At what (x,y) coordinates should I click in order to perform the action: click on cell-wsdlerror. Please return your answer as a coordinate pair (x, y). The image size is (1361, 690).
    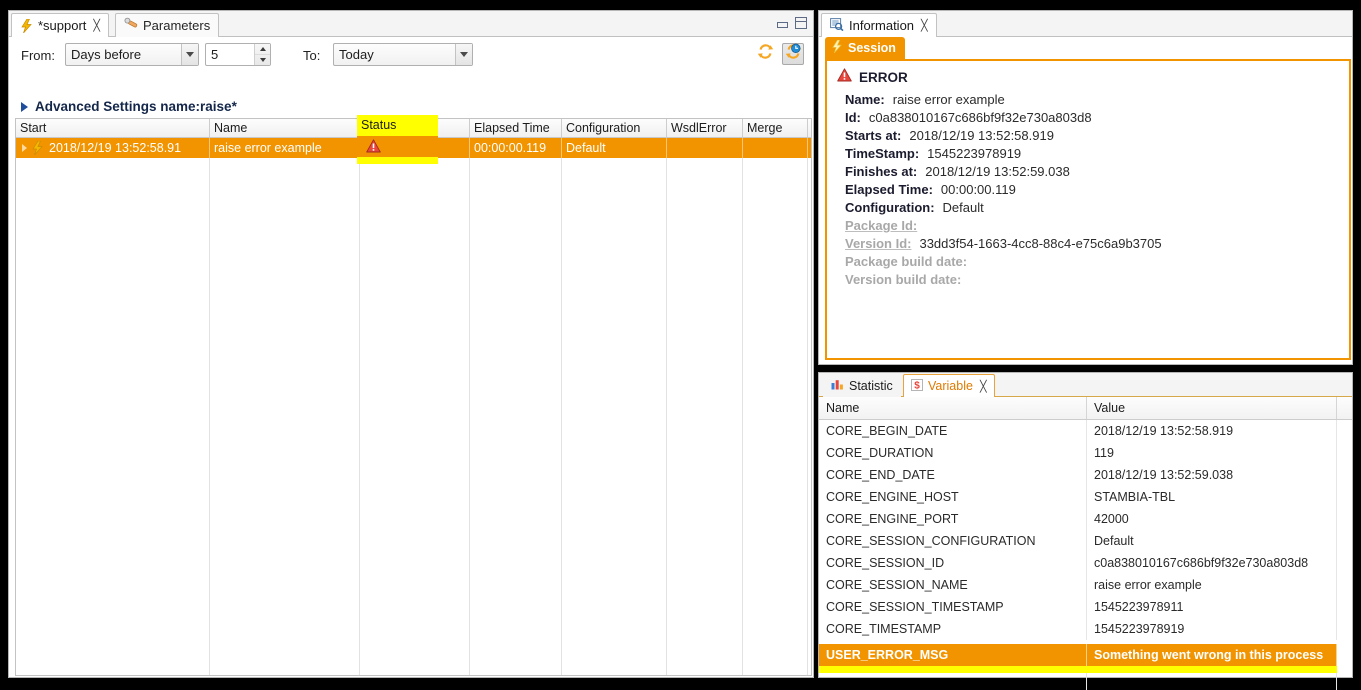
    Looking at the image, I should click on (705, 148).